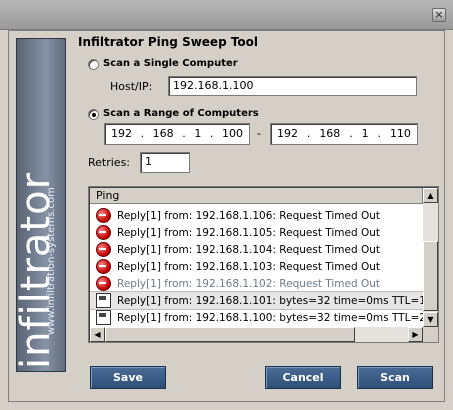  I want to click on scroll-left-button: ◀, so click(97, 334).